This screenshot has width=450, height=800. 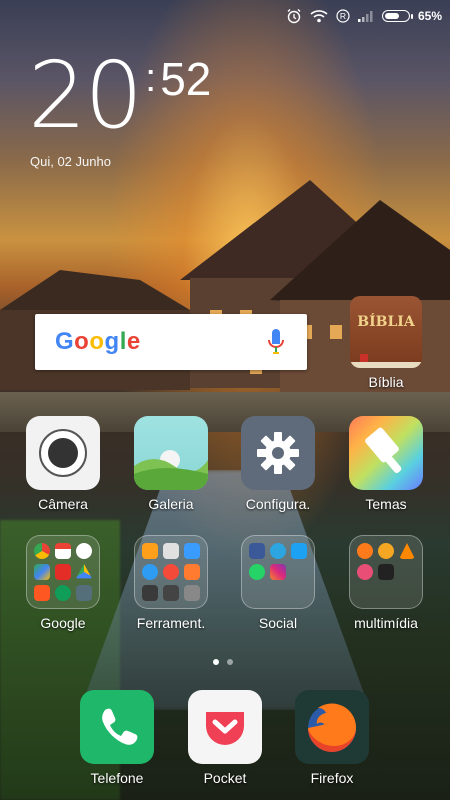 What do you see at coordinates (192, 593) in the screenshot?
I see `folder-mini-icon` at bounding box center [192, 593].